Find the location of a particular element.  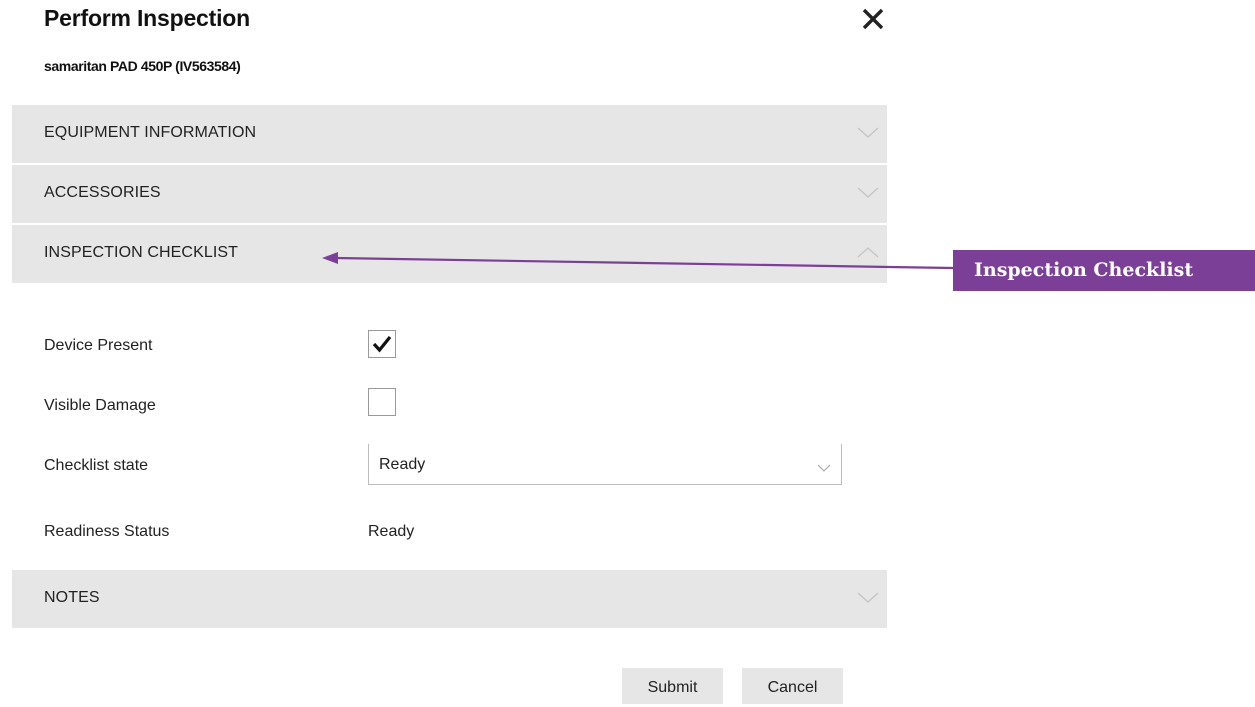

visible-damage-label: Visible Damage is located at coordinates (100, 405).